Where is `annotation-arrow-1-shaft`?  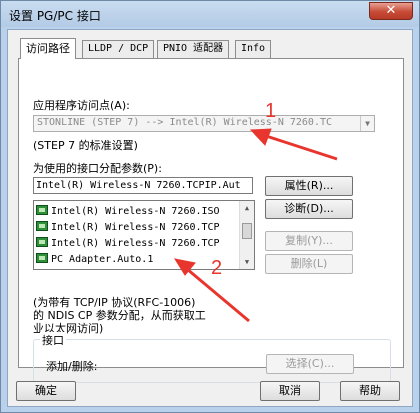
annotation-arrow-1-shaft is located at coordinates (300, 147).